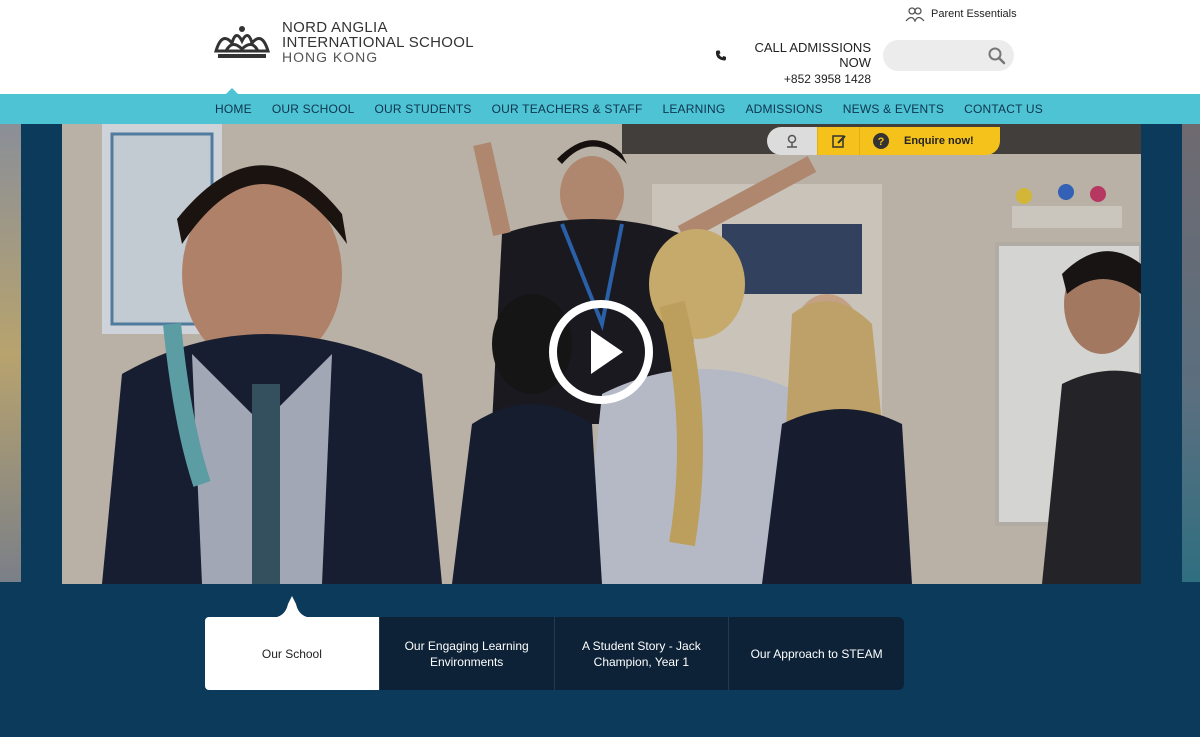 This screenshot has height=737, width=1200. I want to click on phone-icon, so click(720, 55).